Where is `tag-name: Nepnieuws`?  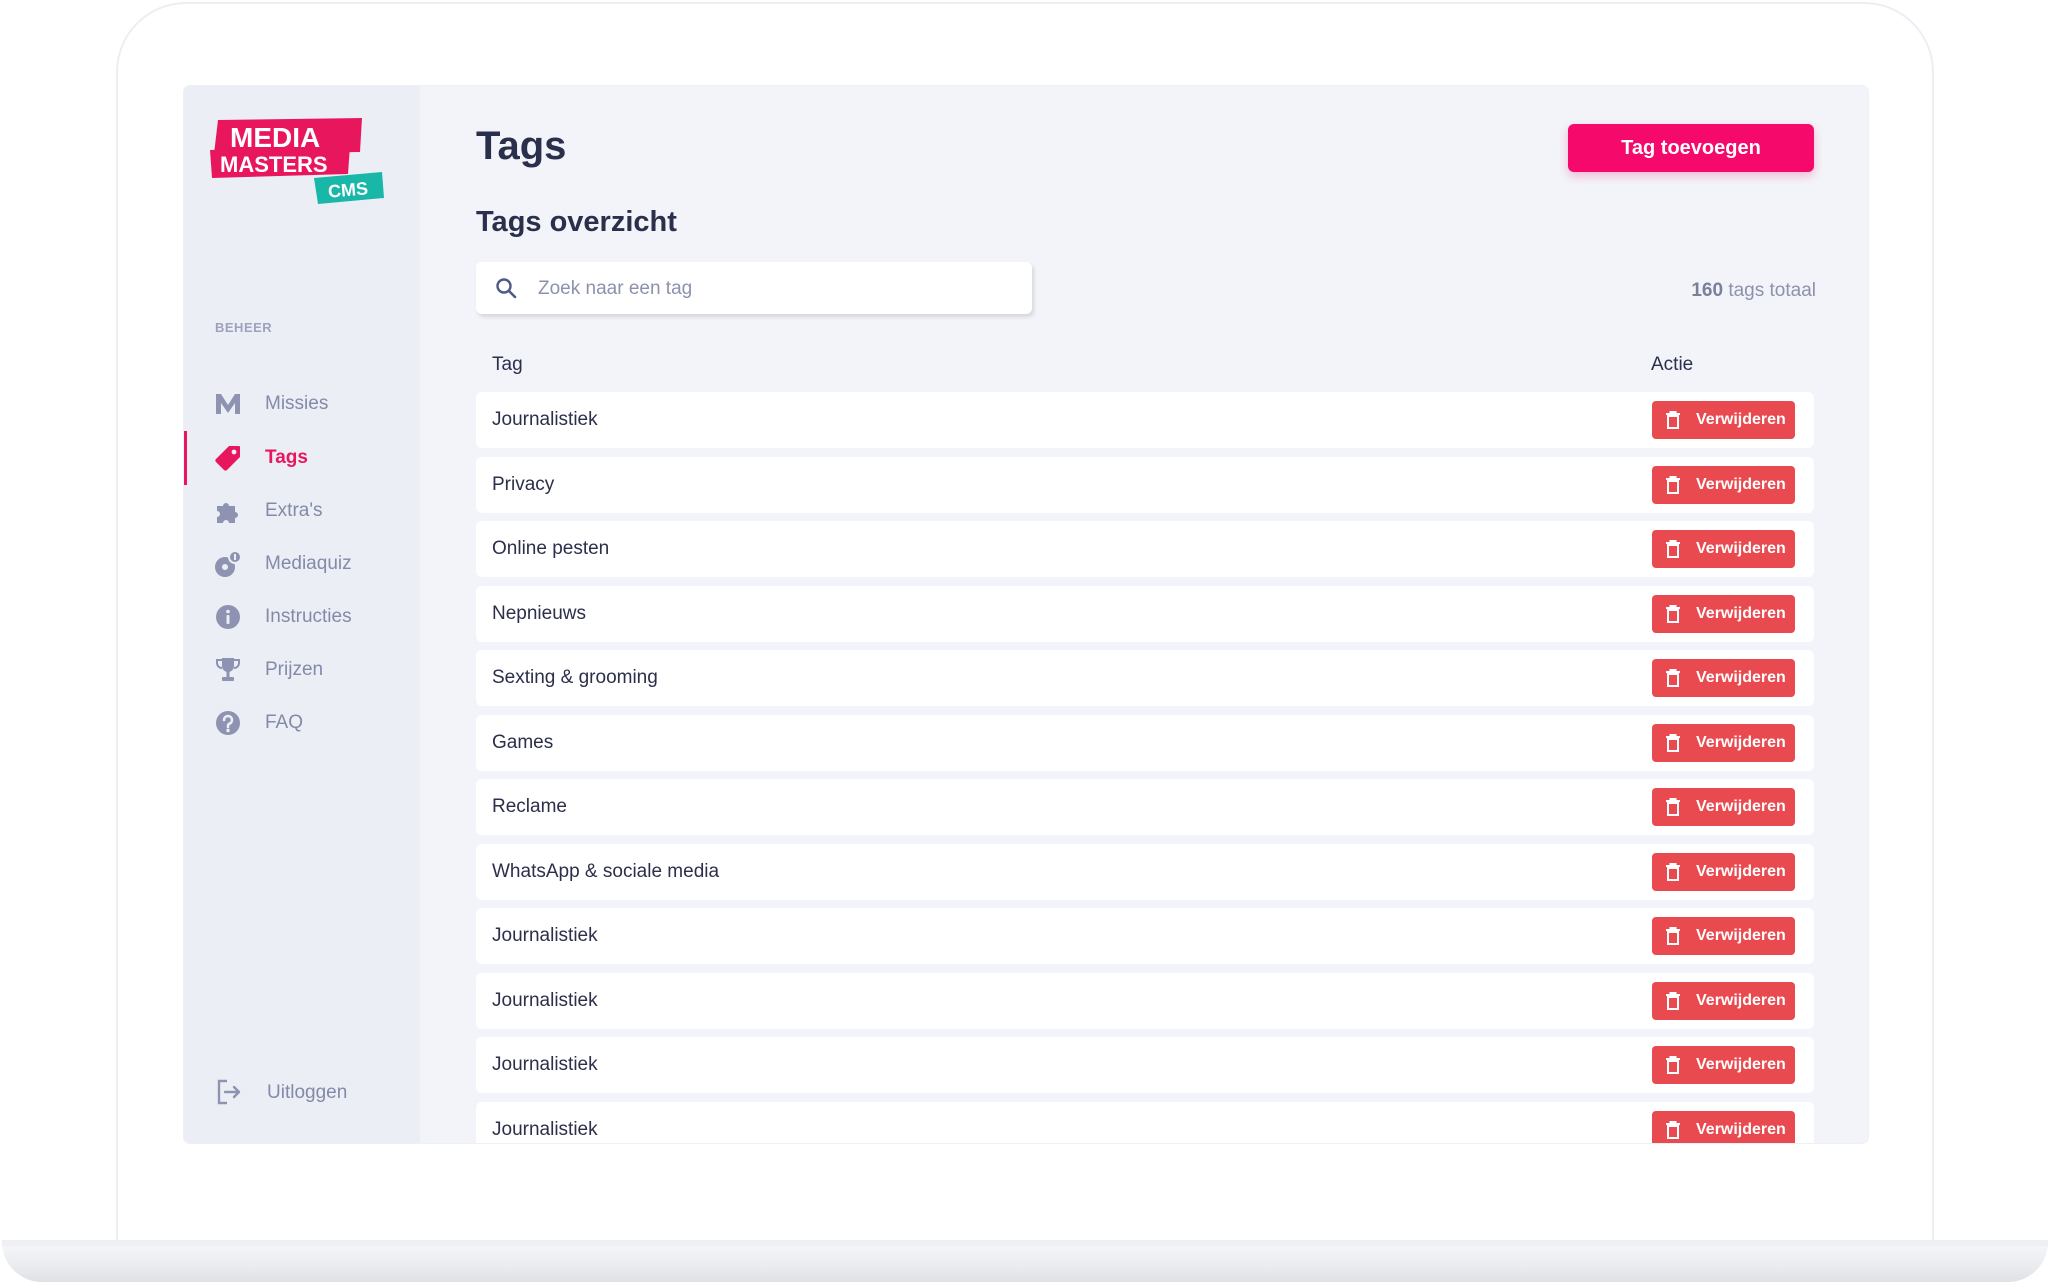 tag-name: Nepnieuws is located at coordinates (539, 613).